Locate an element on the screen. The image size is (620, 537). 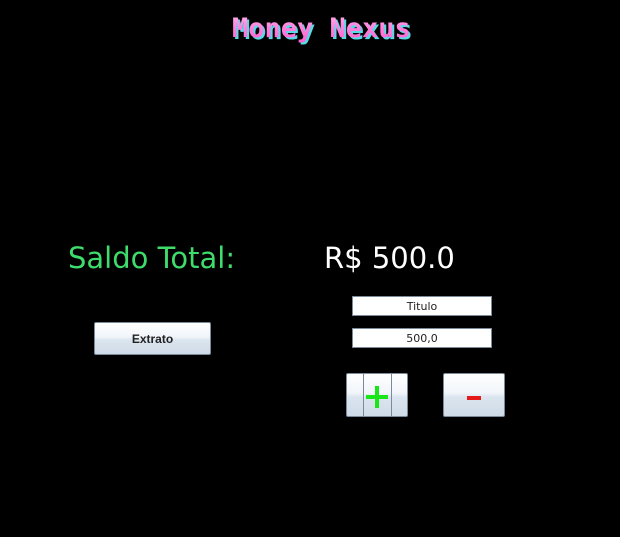
minus-icon is located at coordinates (474, 398).